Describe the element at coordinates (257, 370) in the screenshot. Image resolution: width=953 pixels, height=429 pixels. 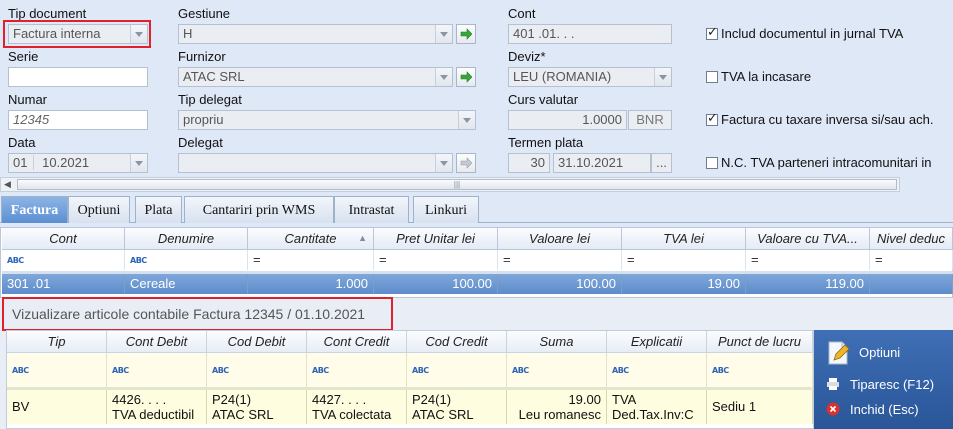
I see `entries-filter-cod-debit: ABC` at that location.